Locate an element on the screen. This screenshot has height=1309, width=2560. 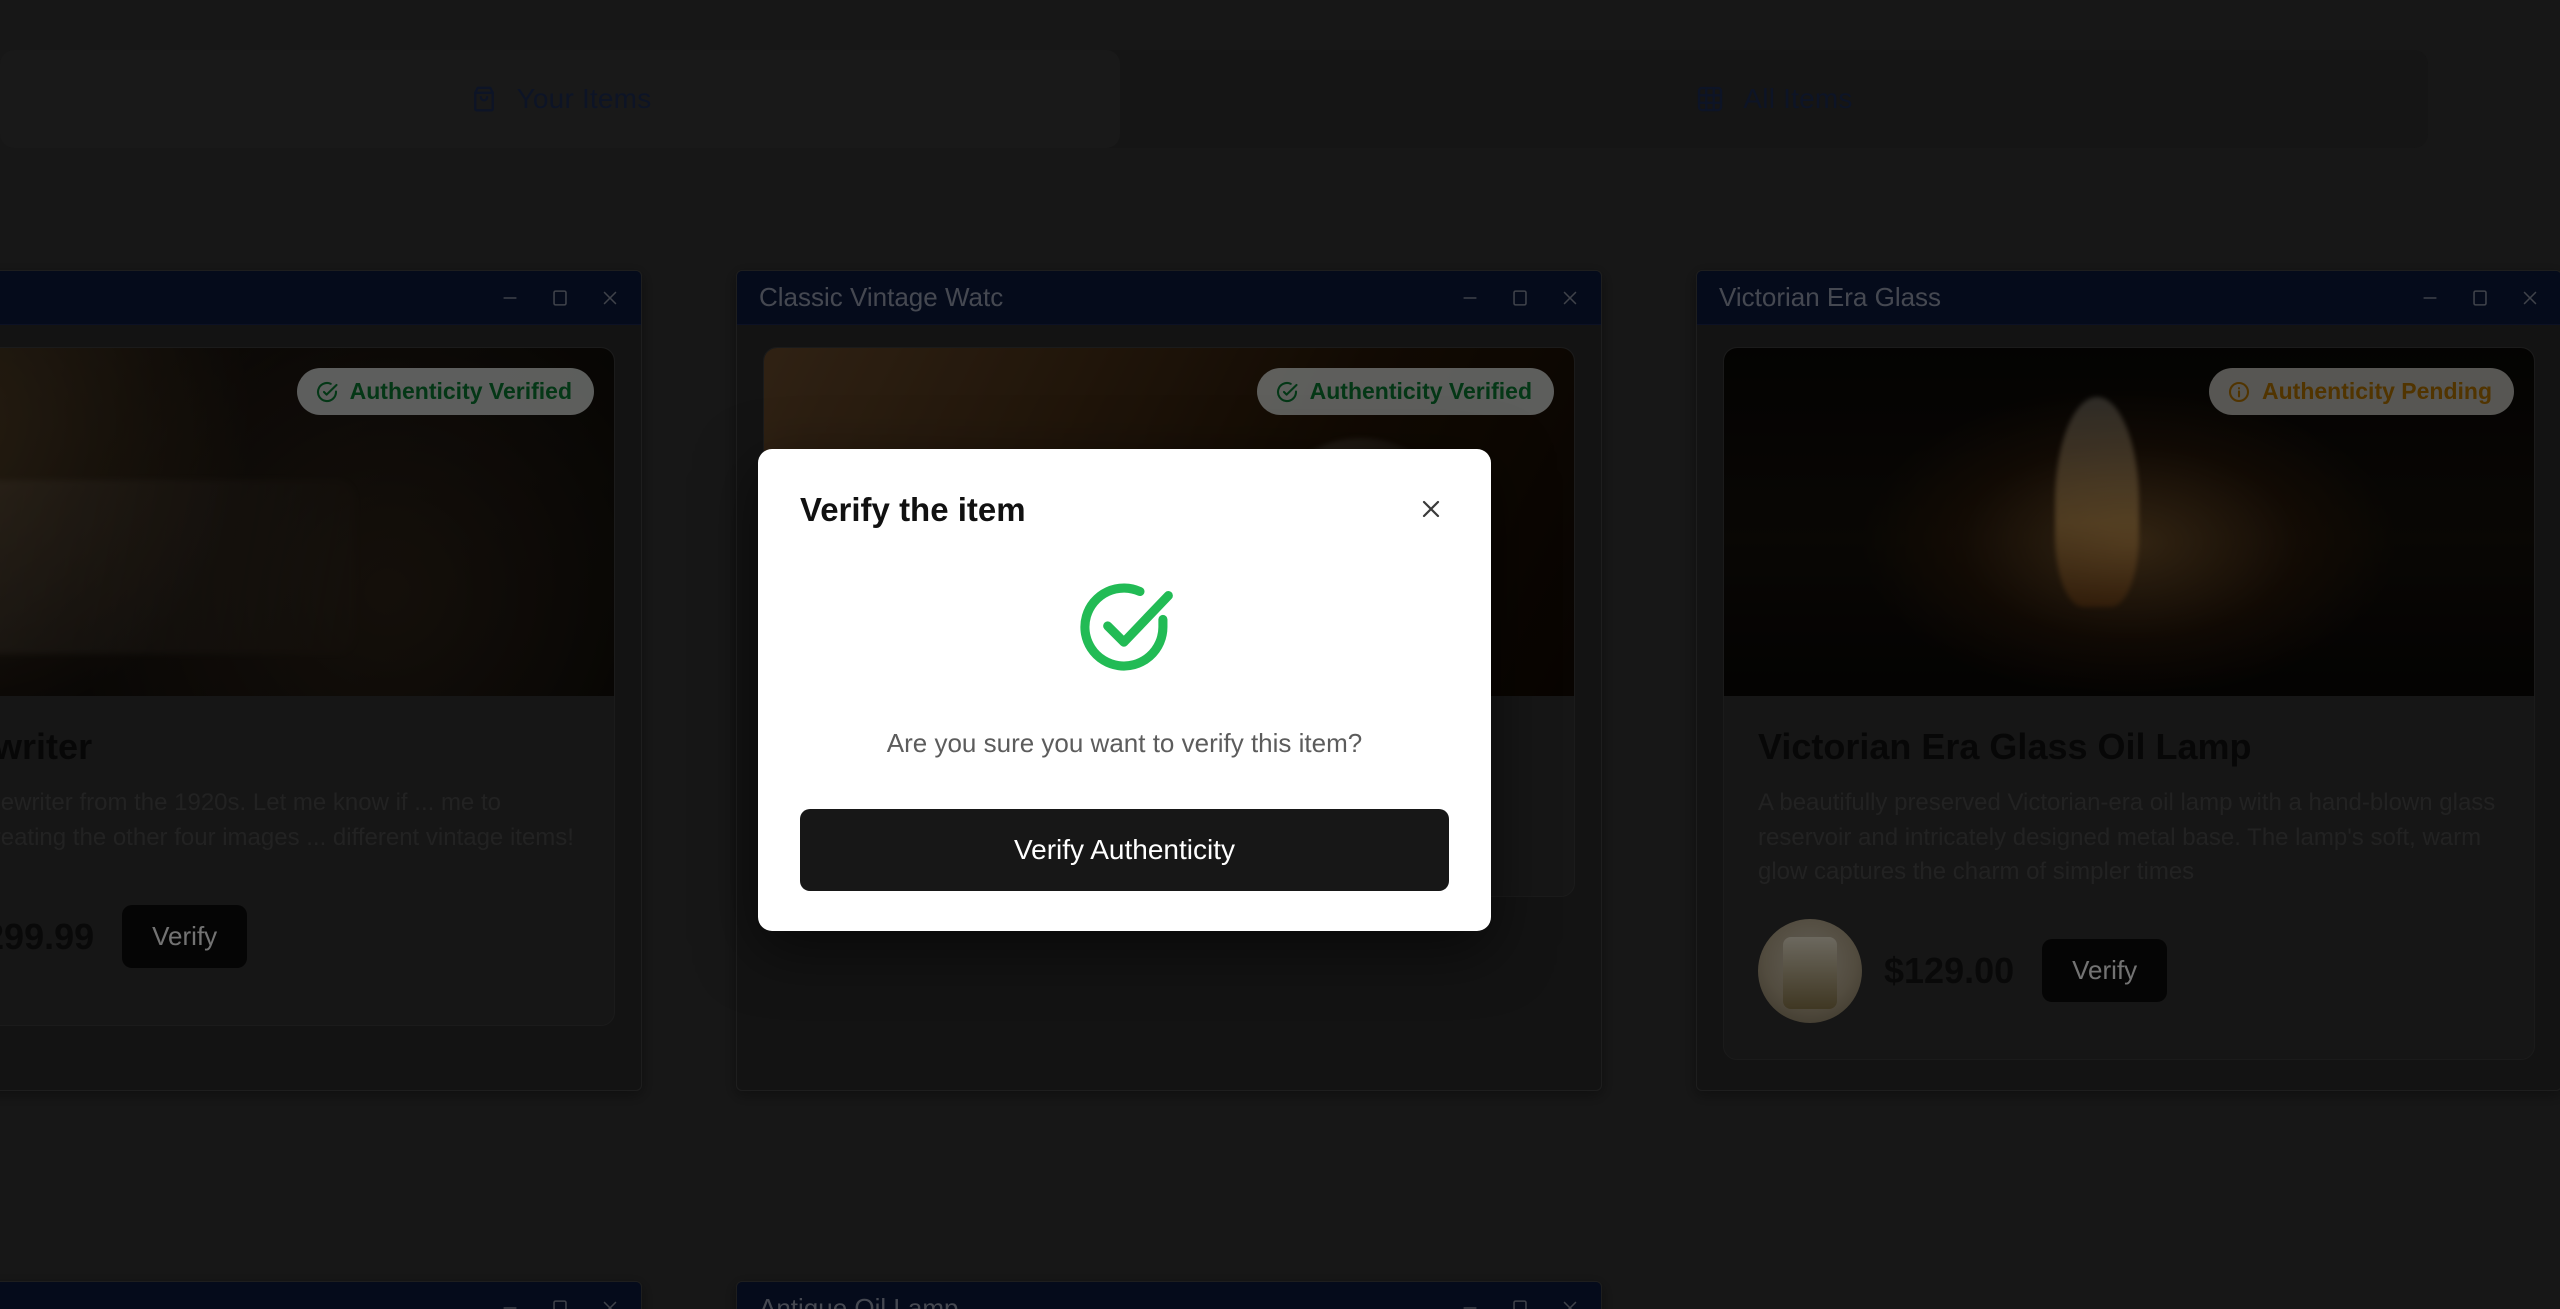
modal-status-icon-wrap is located at coordinates (1124, 629).